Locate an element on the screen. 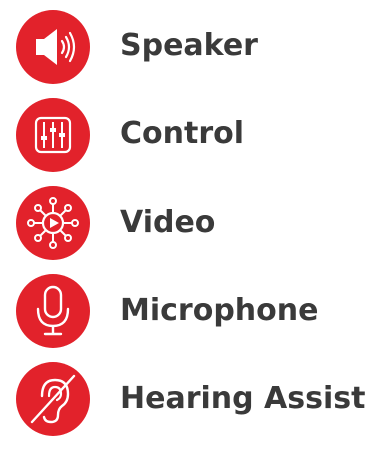 The width and height of the screenshot is (379, 452). microphone-icon is located at coordinates (53, 311).